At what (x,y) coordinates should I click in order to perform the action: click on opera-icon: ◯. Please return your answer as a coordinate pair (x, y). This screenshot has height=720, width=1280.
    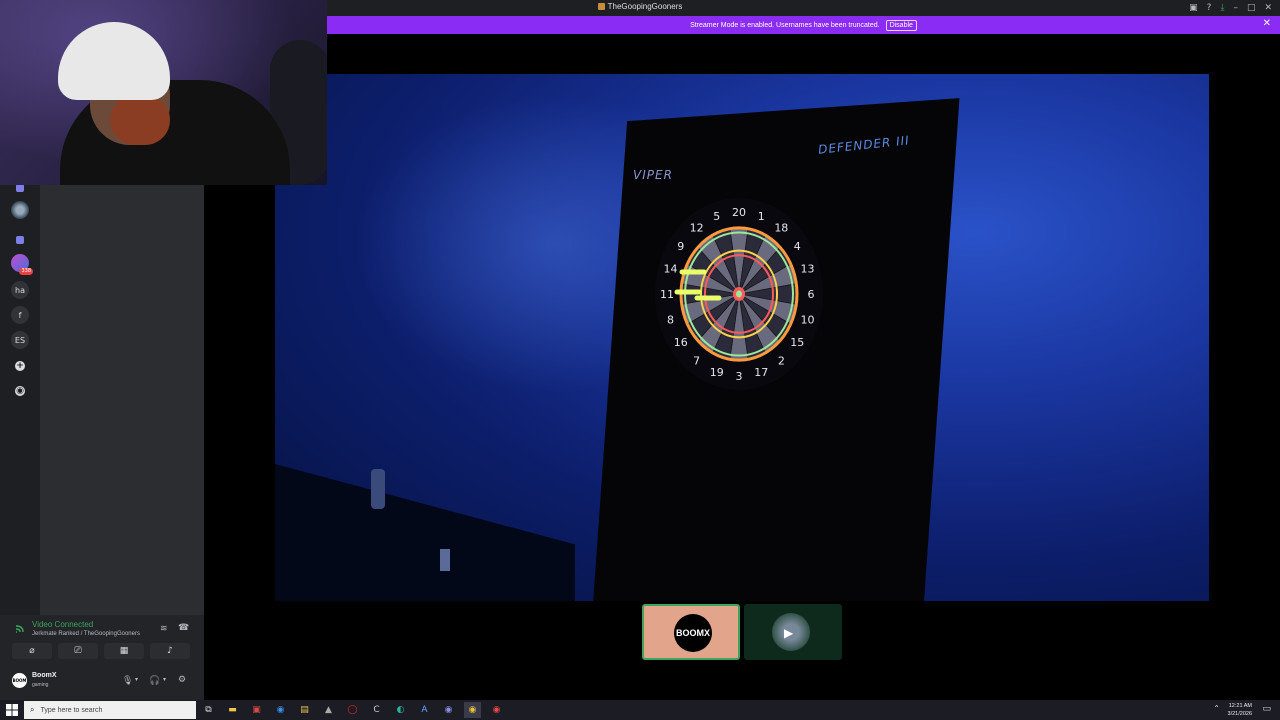
    Looking at the image, I should click on (352, 710).